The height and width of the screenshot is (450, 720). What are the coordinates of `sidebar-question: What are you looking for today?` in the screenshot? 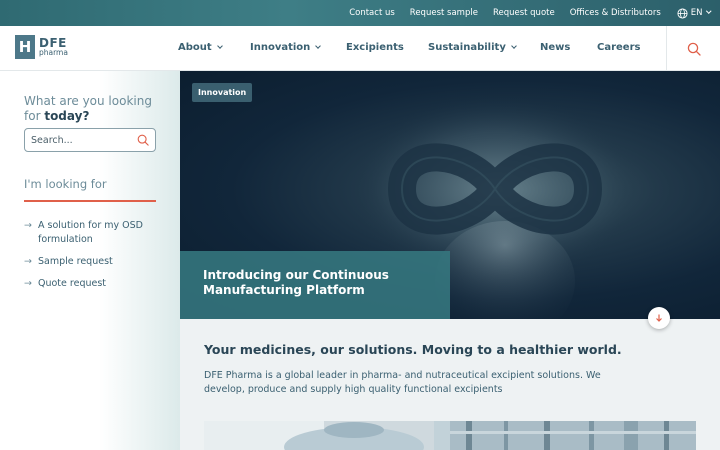 It's located at (88, 108).